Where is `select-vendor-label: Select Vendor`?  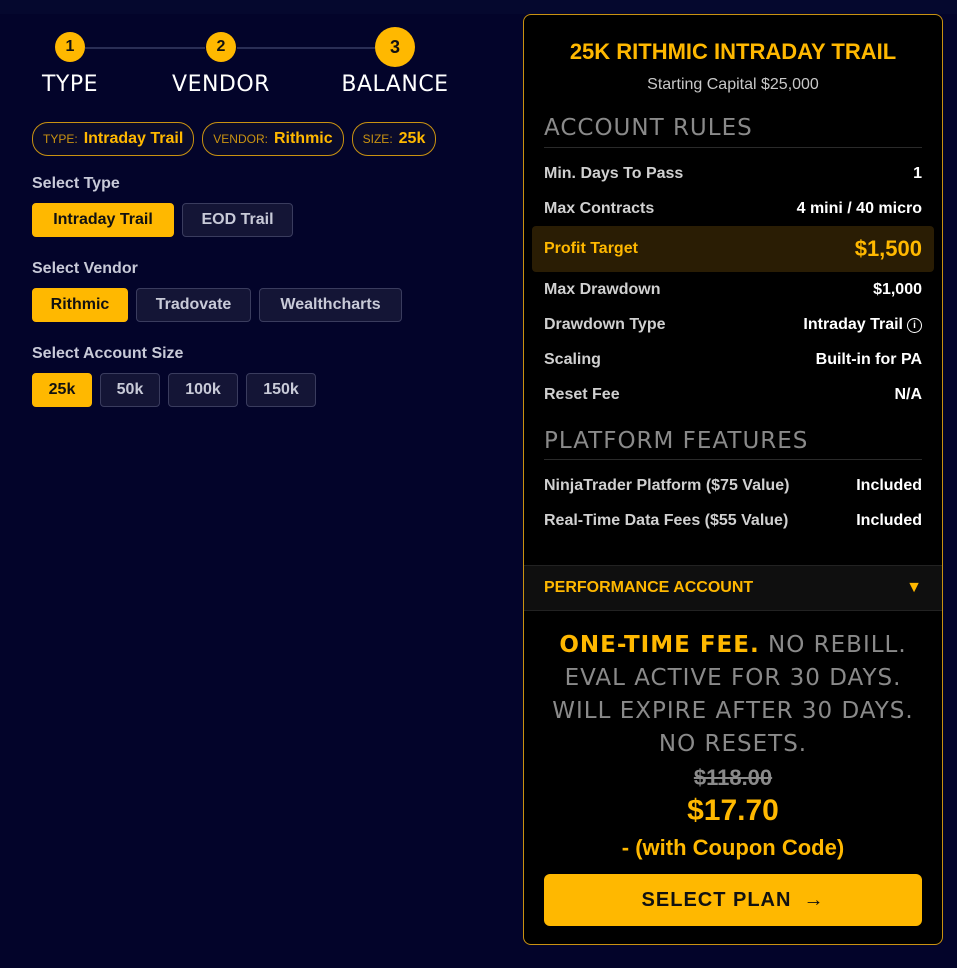 select-vendor-label: Select Vendor is located at coordinates (85, 268).